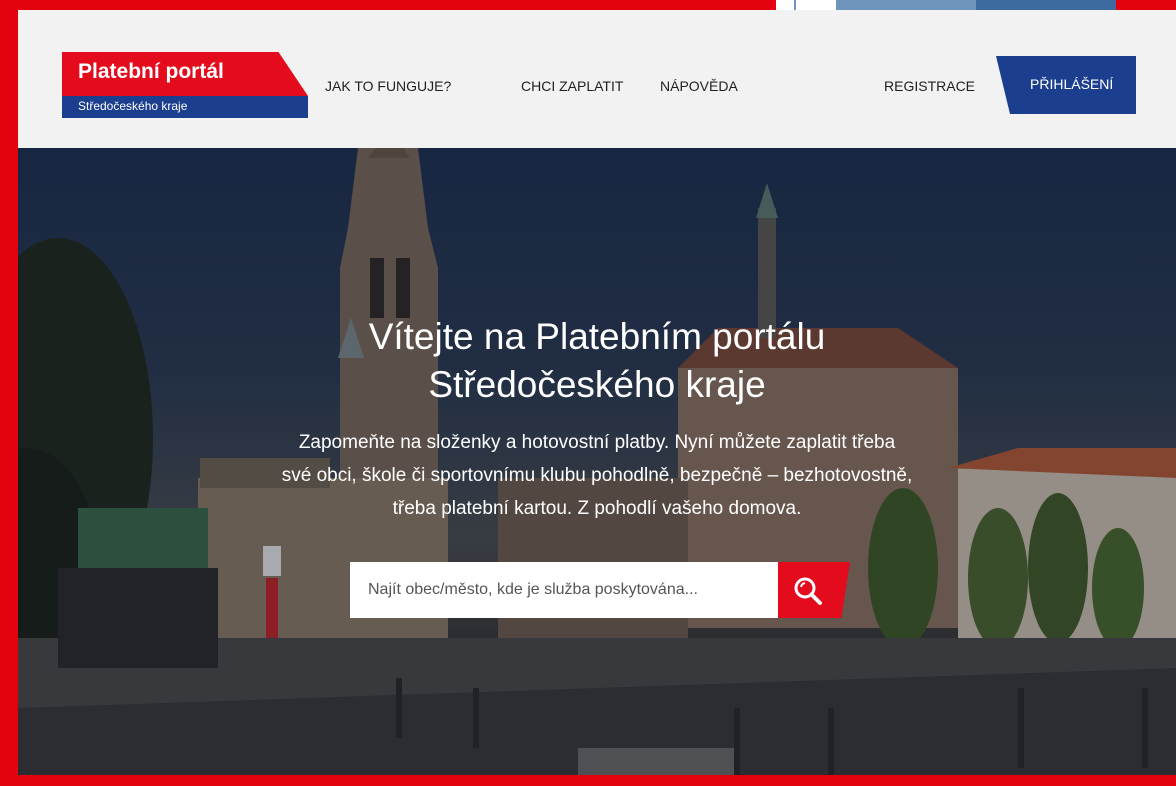 The height and width of the screenshot is (786, 1176). I want to click on login-button: PŘIHLÁŠENÍ, so click(1066, 85).